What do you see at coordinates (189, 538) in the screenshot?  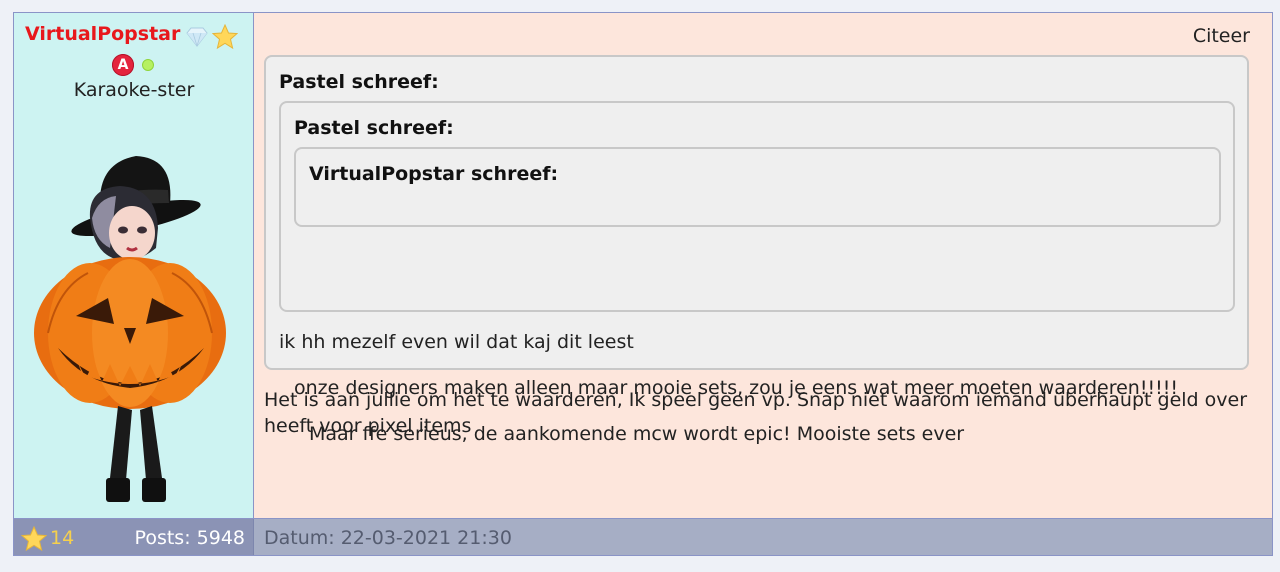 I see `posts-count: Posts: 5948` at bounding box center [189, 538].